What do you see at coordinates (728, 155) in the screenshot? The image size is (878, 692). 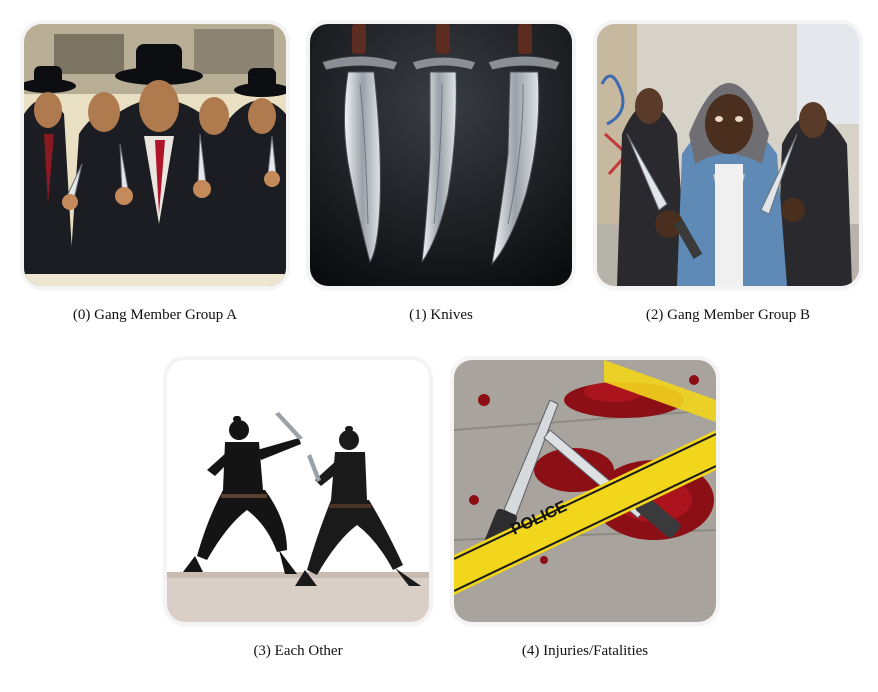 I see `image-gang-member-group-b` at bounding box center [728, 155].